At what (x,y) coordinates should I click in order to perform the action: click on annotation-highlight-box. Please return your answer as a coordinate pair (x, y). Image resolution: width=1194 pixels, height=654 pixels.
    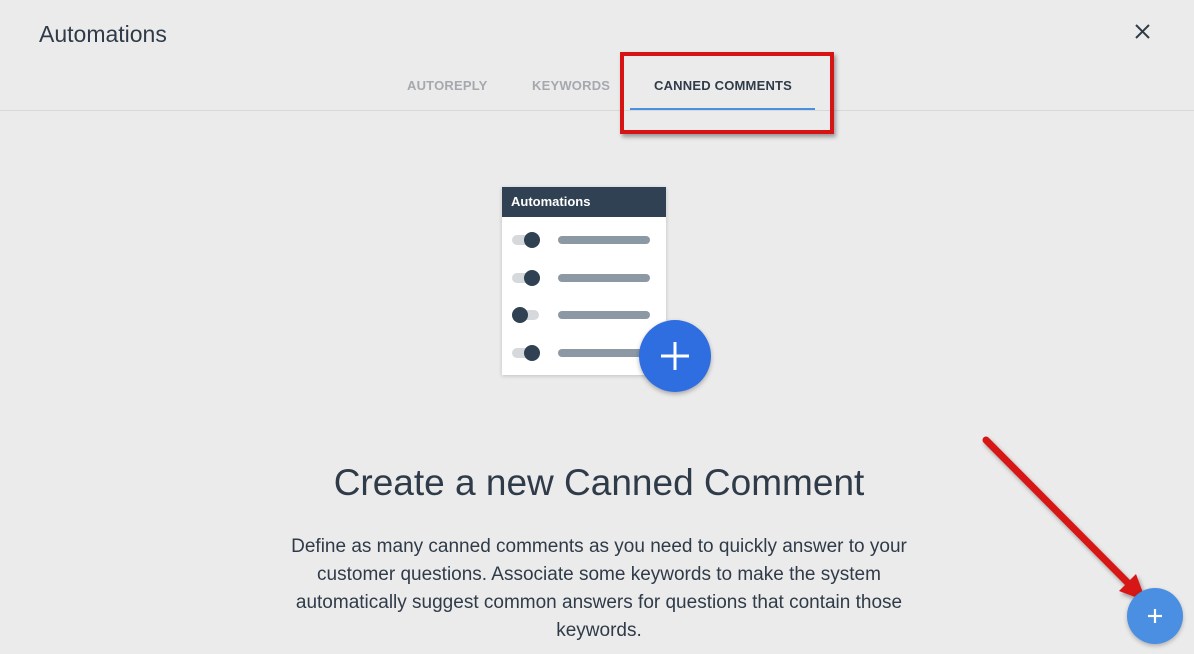
    Looking at the image, I should click on (727, 93).